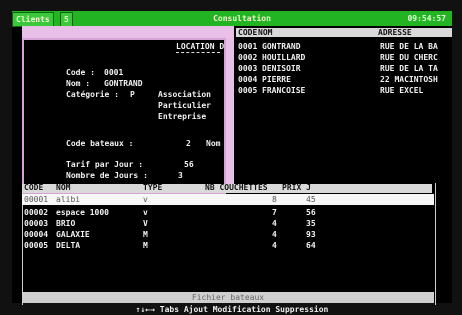 The image size is (462, 315). What do you see at coordinates (409, 58) in the screenshot?
I see `clients-row-adresse: RUE DU CHERC` at bounding box center [409, 58].